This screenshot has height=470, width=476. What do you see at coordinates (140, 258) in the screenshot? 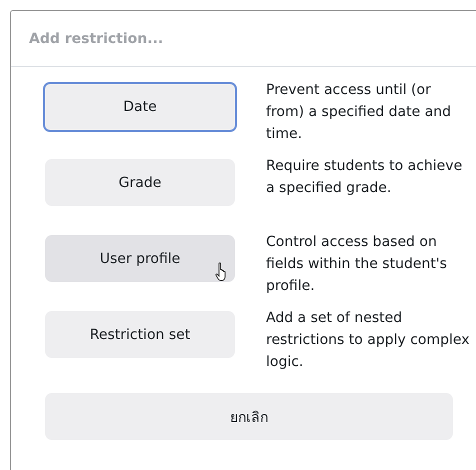
I see `option-button: User profile` at bounding box center [140, 258].